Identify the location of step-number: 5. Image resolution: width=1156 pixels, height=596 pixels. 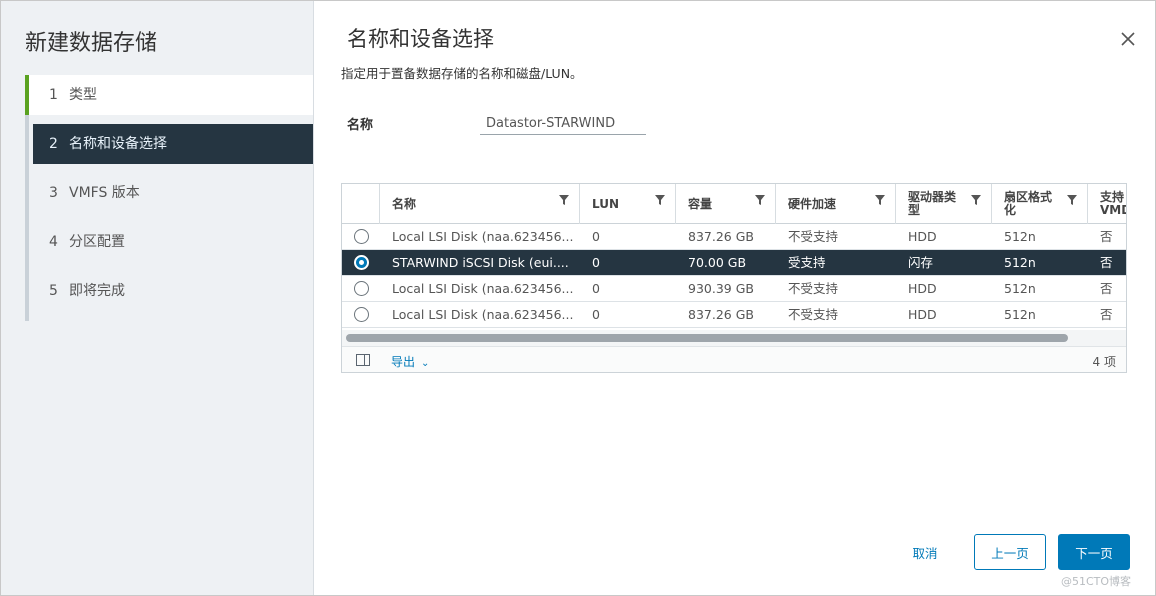
(53, 291).